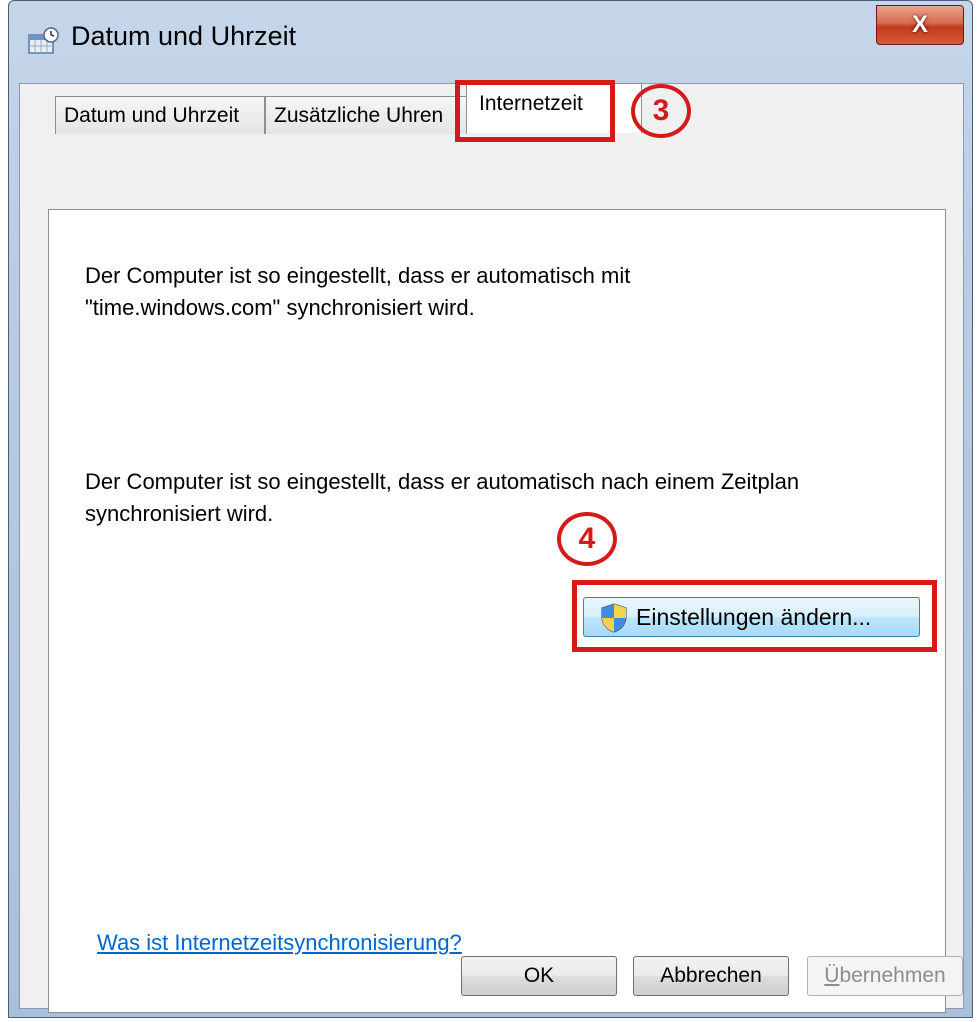 Image resolution: width=979 pixels, height=1022 pixels. What do you see at coordinates (490, 41) in the screenshot?
I see `title-bar: Datum und Uhrzeit X` at bounding box center [490, 41].